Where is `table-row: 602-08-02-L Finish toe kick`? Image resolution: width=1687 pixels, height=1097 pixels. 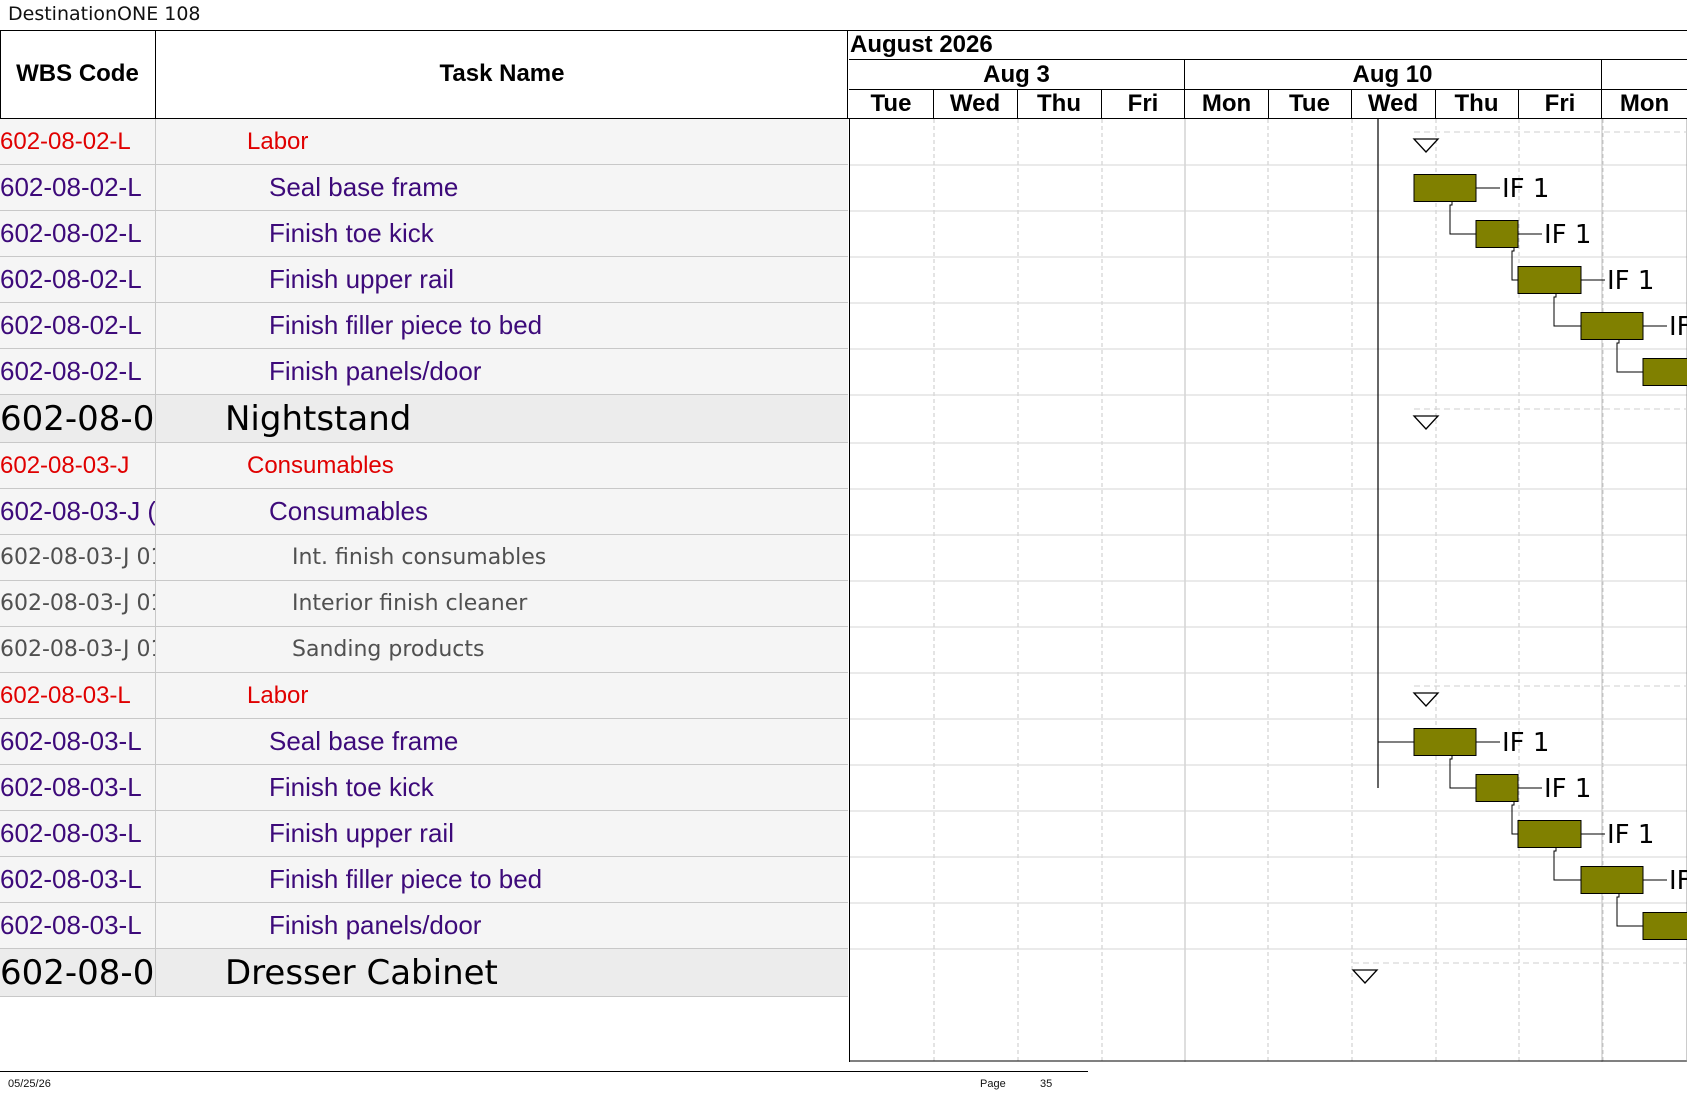 table-row: 602-08-02-L Finish toe kick is located at coordinates (424, 234).